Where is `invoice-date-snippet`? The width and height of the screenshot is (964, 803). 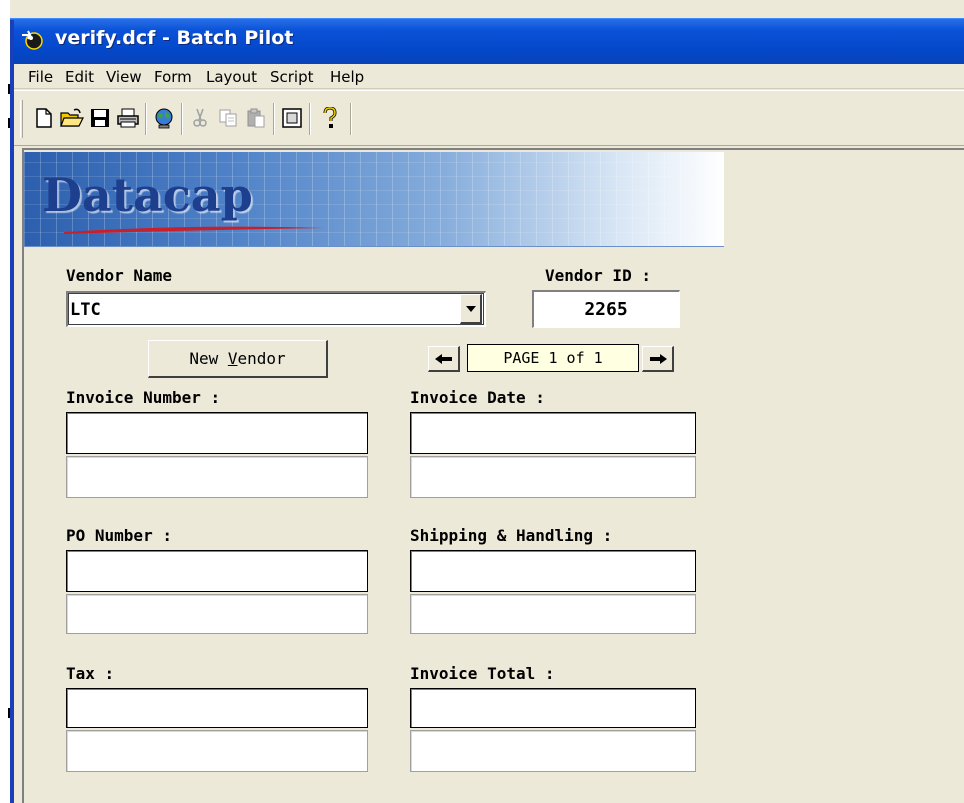
invoice-date-snippet is located at coordinates (553, 477).